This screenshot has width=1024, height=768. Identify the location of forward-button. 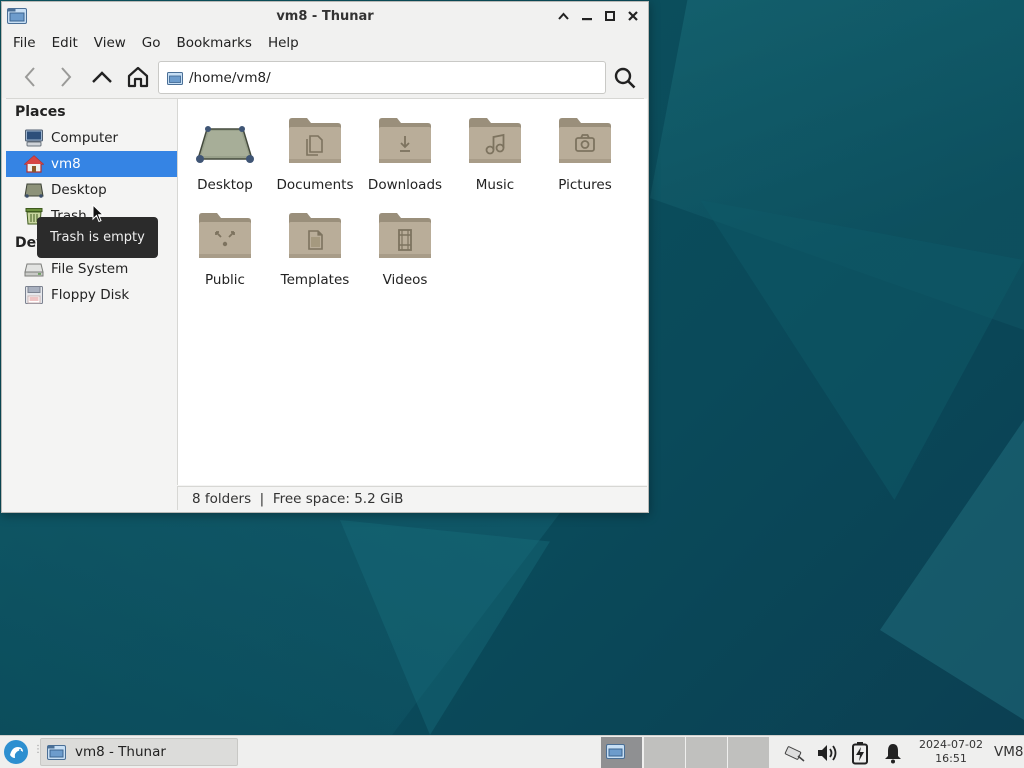
(66, 77).